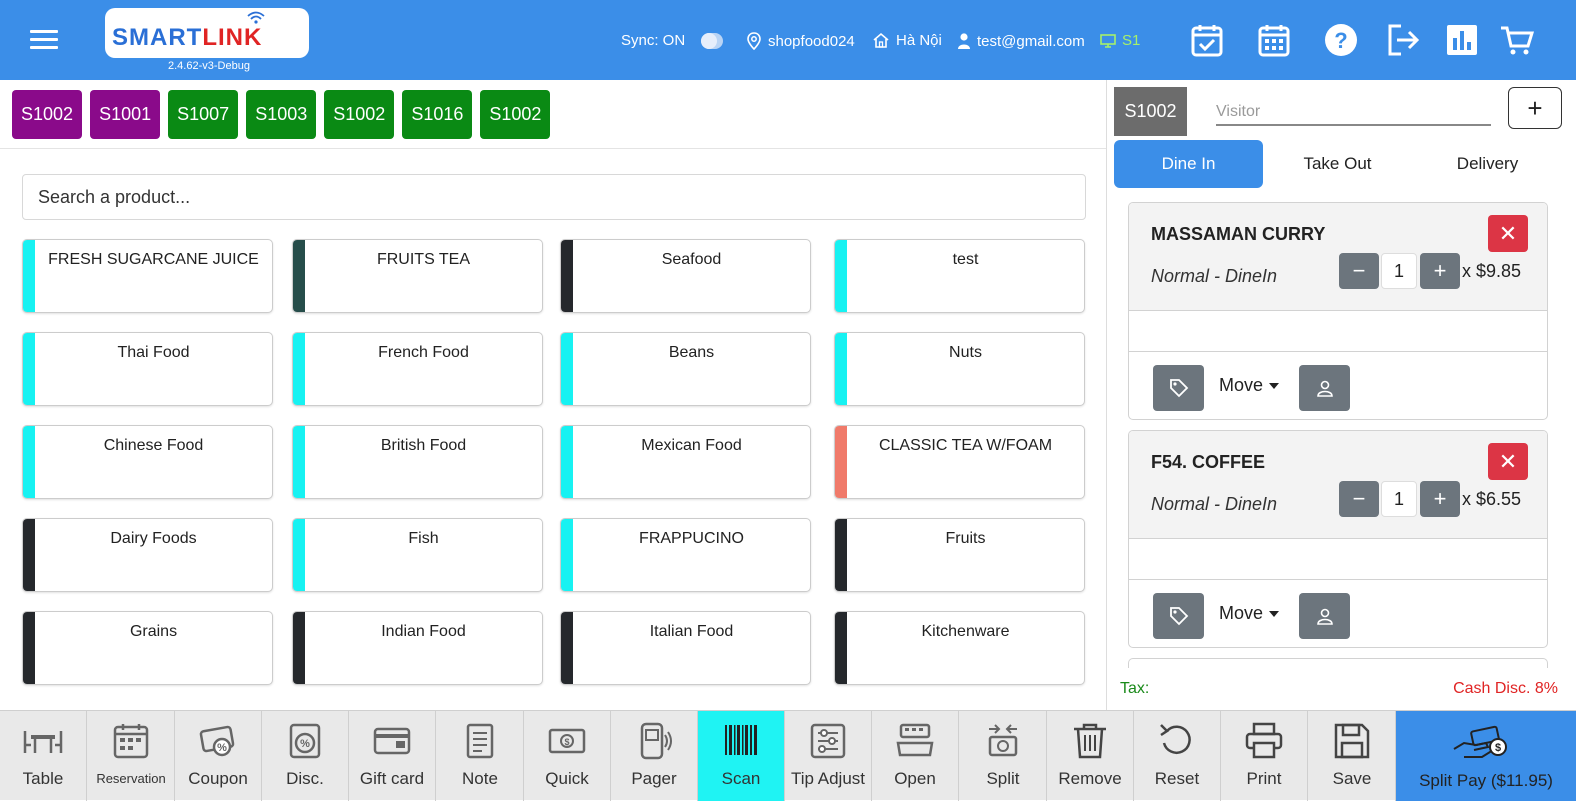 The image size is (1576, 801). I want to click on toolbar-button-print: Print, so click(1264, 756).